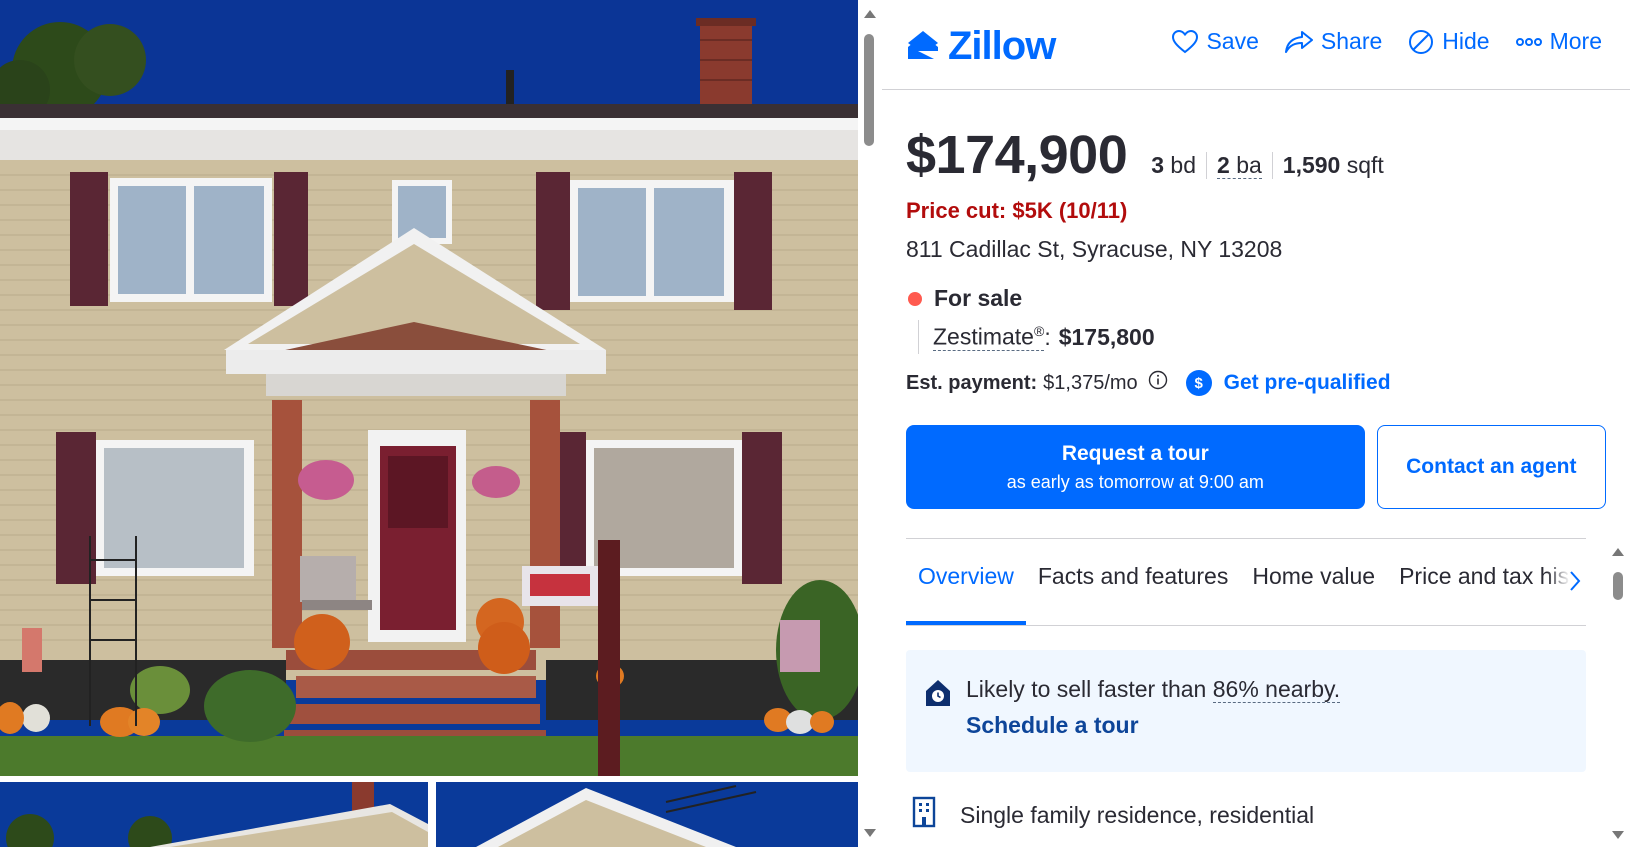  What do you see at coordinates (1135, 453) in the screenshot?
I see `request-tour-label: Request a tour` at bounding box center [1135, 453].